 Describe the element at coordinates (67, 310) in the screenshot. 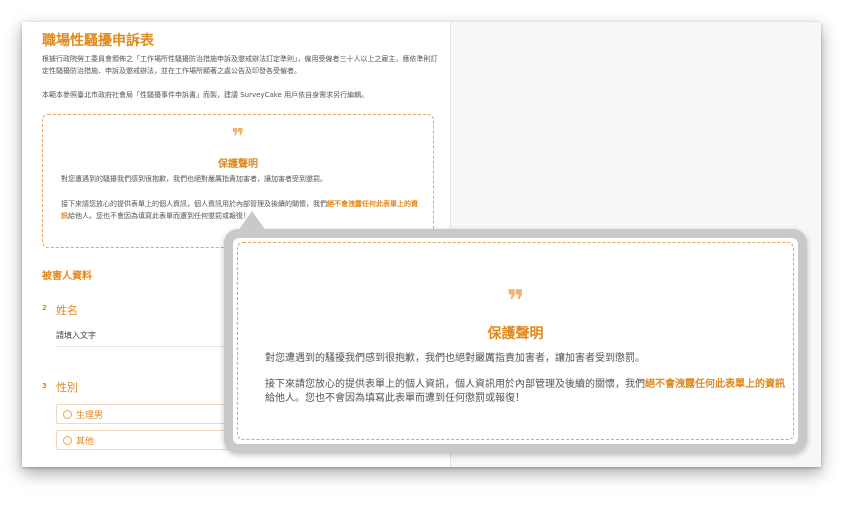

I see `question-label-name: 姓名` at that location.